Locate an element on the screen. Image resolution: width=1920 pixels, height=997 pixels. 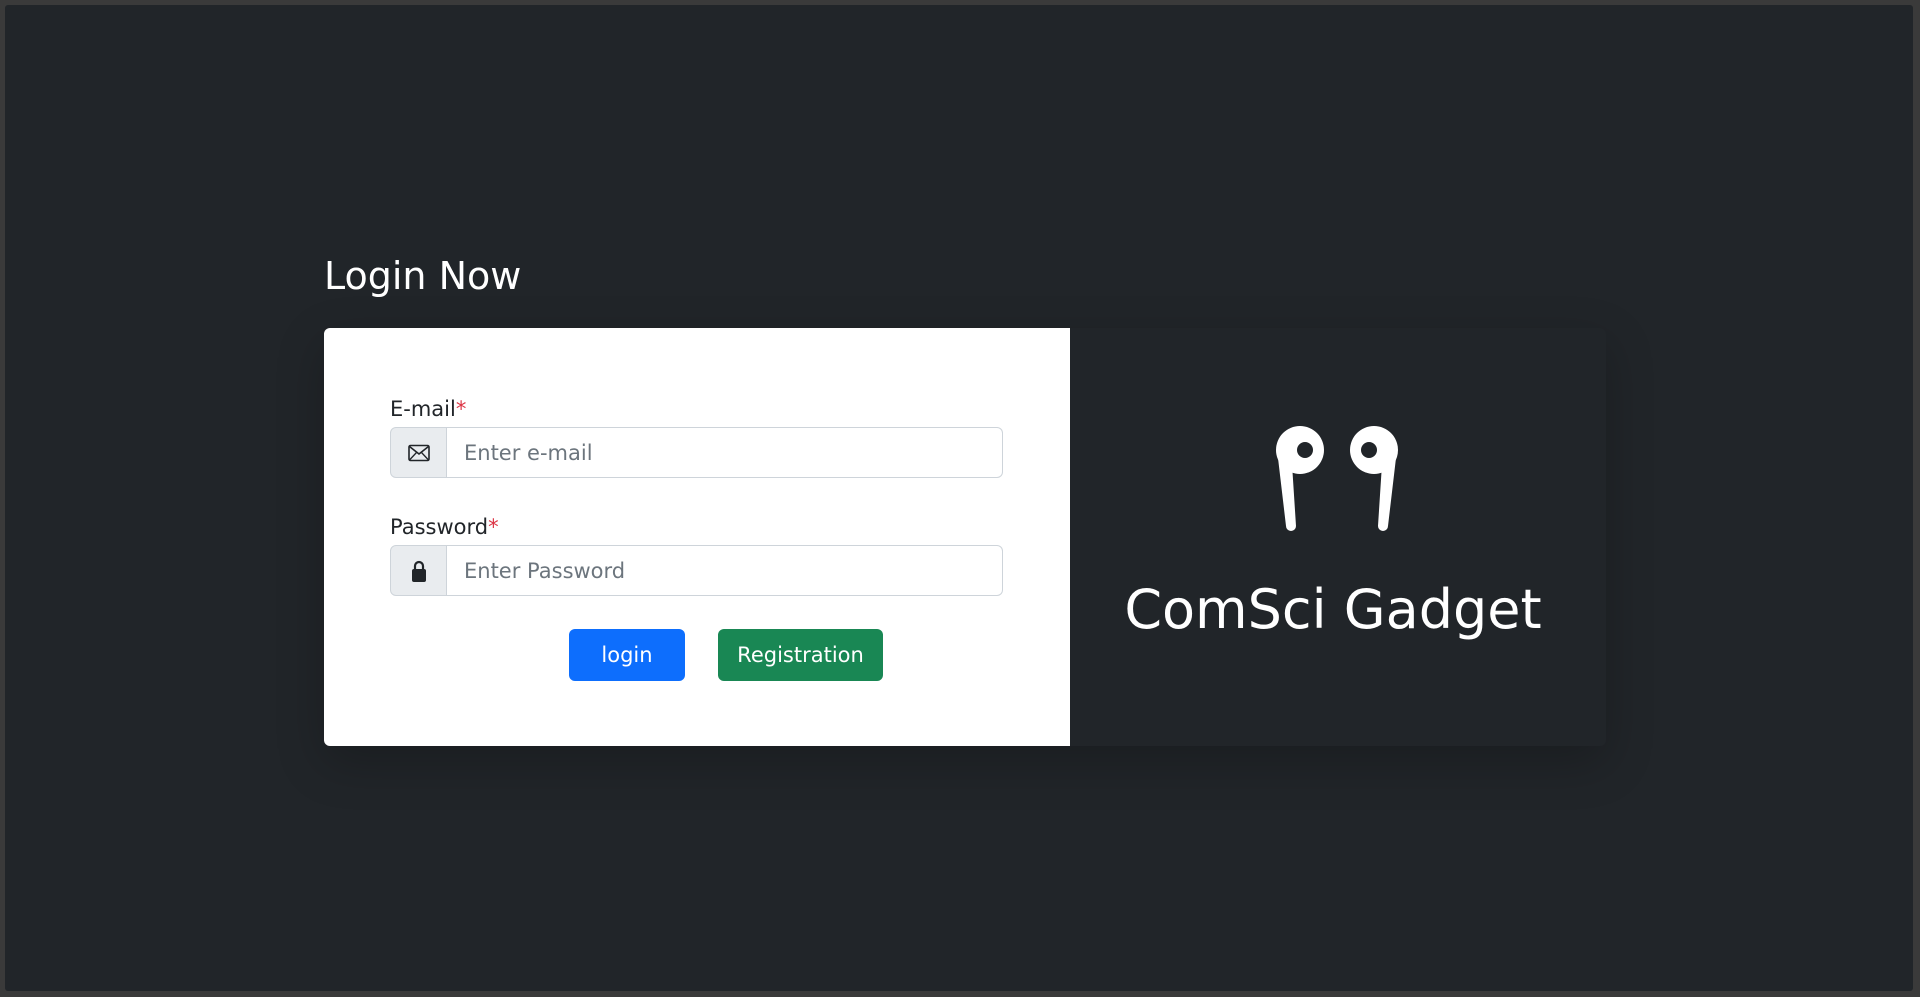
brand-panel: ComSci Gadget is located at coordinates (1338, 537).